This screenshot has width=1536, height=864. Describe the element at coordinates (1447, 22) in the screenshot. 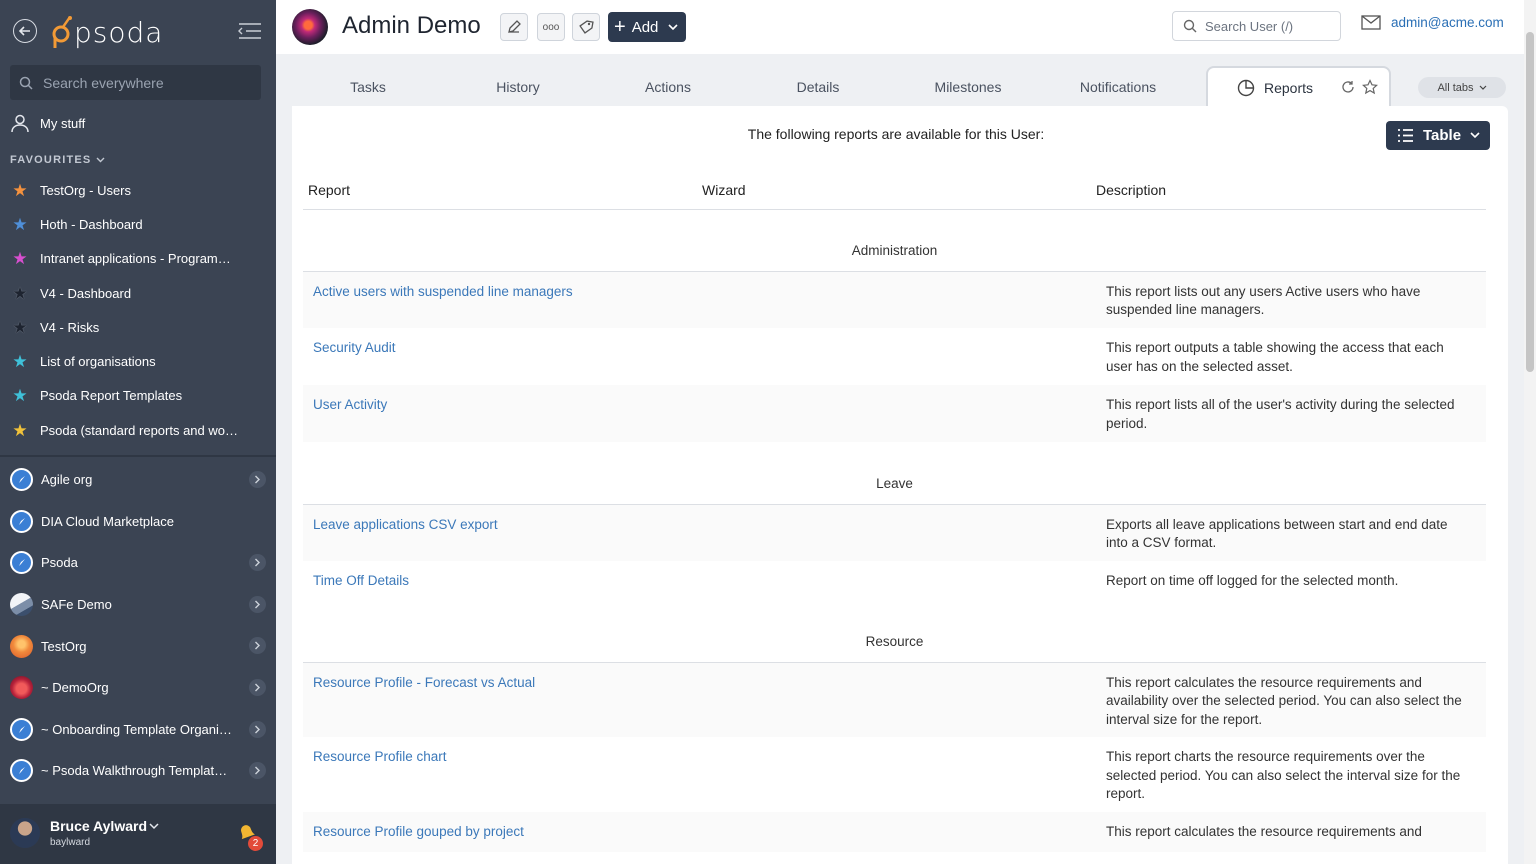

I see `email-address: admin@acme.com` at that location.